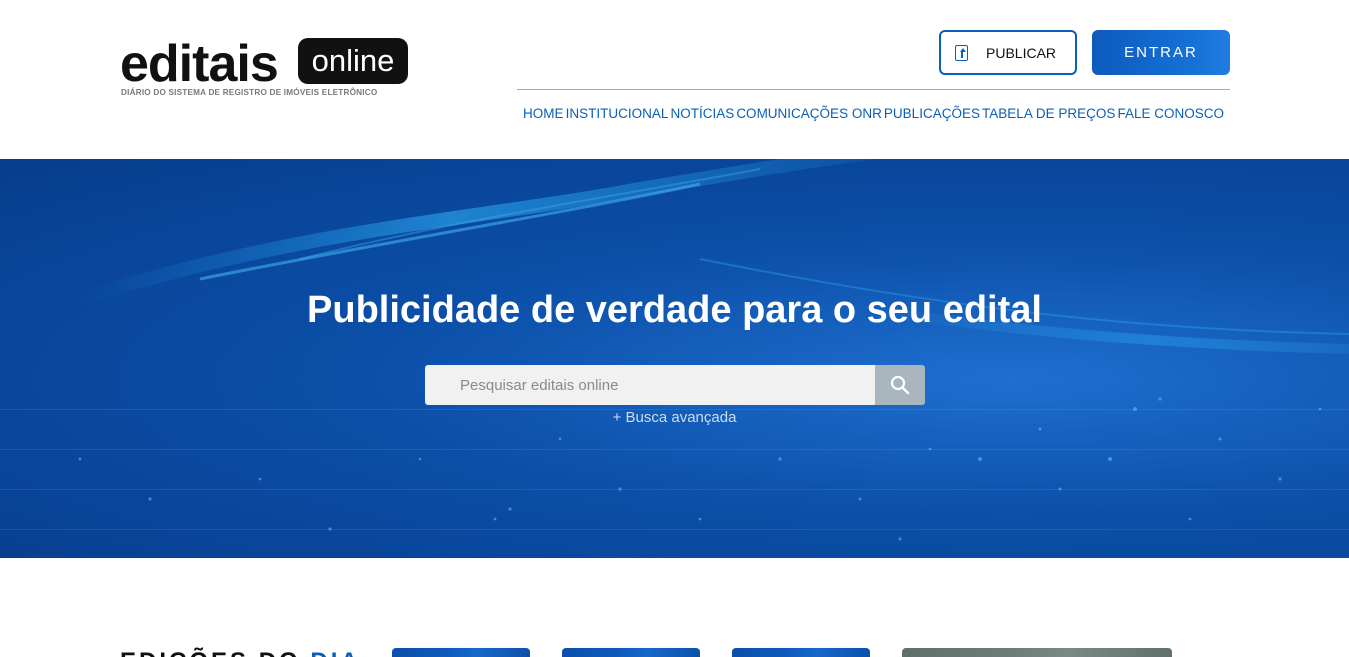 Image resolution: width=1349 pixels, height=657 pixels. What do you see at coordinates (1021, 52) in the screenshot?
I see `publicar-label: PUBLICAR` at bounding box center [1021, 52].